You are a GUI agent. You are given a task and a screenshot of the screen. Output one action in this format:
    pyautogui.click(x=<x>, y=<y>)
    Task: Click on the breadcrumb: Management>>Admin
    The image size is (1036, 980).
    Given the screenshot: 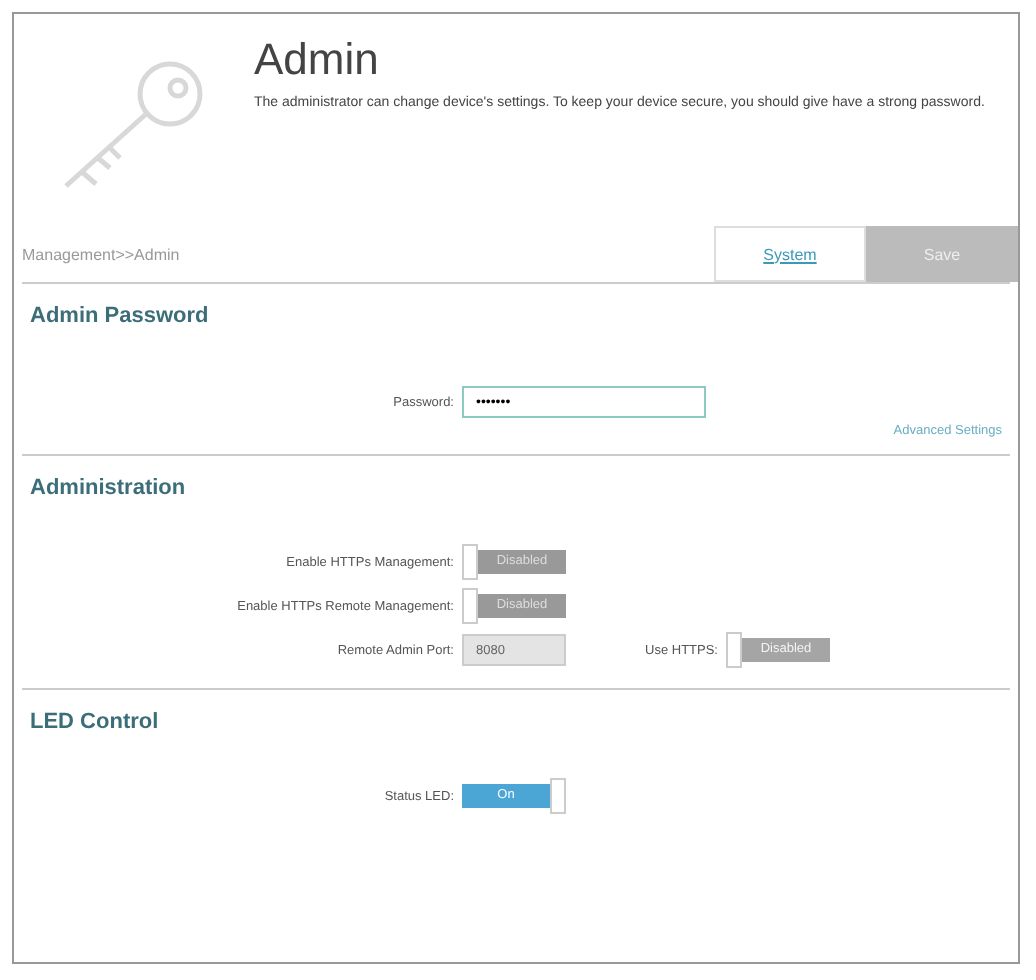 What is the action you would take?
    pyautogui.click(x=100, y=254)
    